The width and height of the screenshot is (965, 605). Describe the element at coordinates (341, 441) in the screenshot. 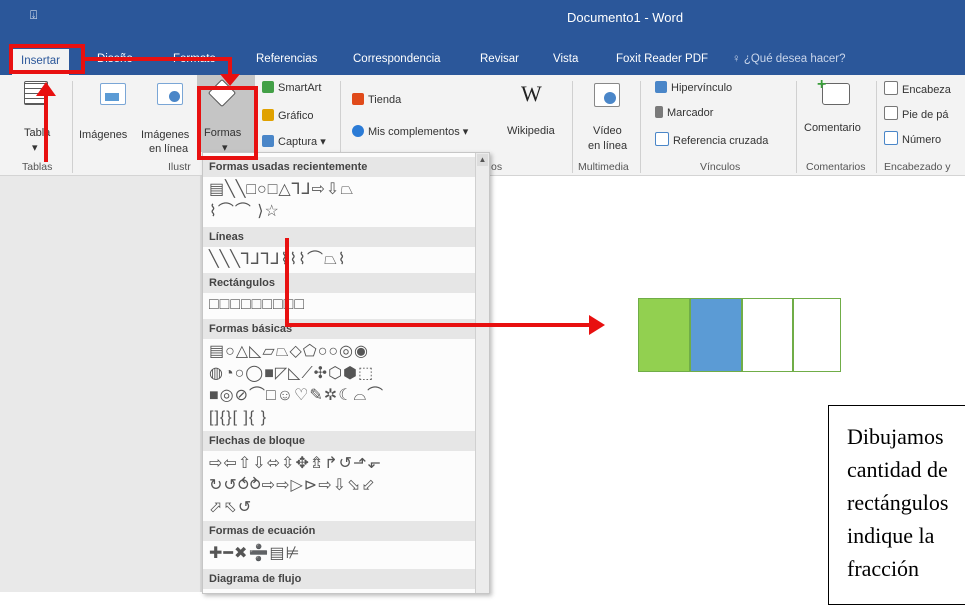

I see `section-block-arrows: Flechas de bloque` at that location.